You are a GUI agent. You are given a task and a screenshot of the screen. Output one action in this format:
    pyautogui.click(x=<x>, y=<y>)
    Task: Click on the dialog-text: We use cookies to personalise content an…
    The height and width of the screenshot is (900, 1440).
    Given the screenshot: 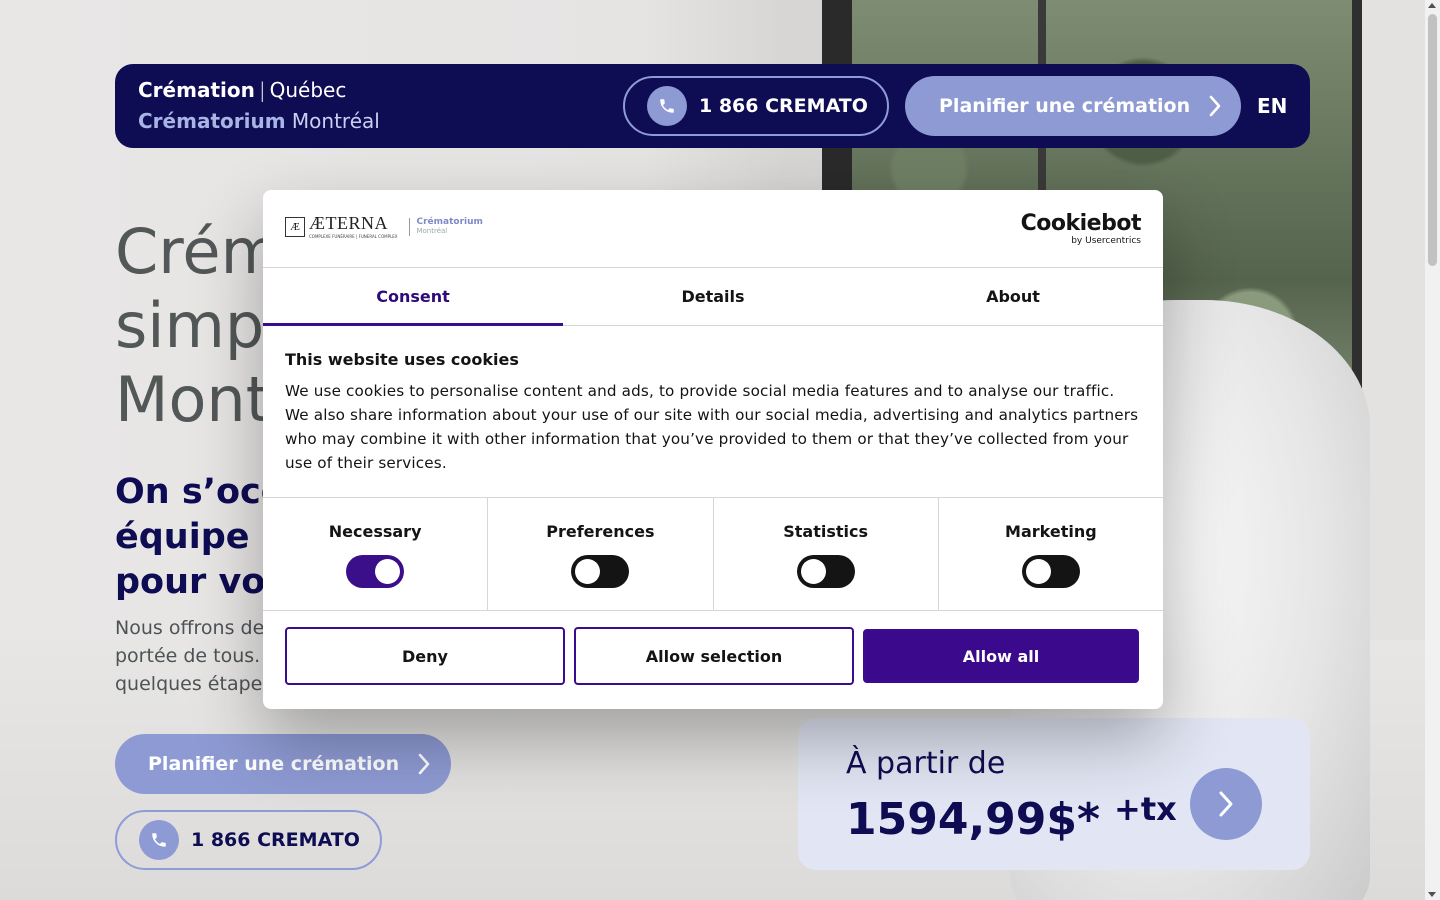 What is the action you would take?
    pyautogui.click(x=712, y=427)
    